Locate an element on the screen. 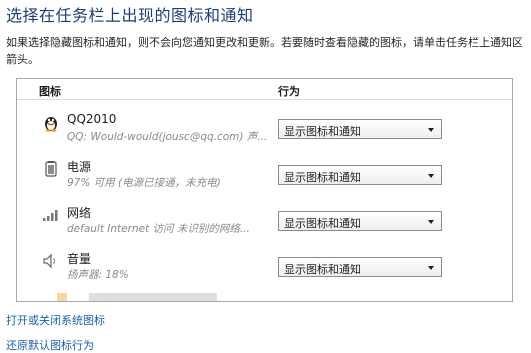  partially-hidden-list-item is located at coordinates (137, 297).